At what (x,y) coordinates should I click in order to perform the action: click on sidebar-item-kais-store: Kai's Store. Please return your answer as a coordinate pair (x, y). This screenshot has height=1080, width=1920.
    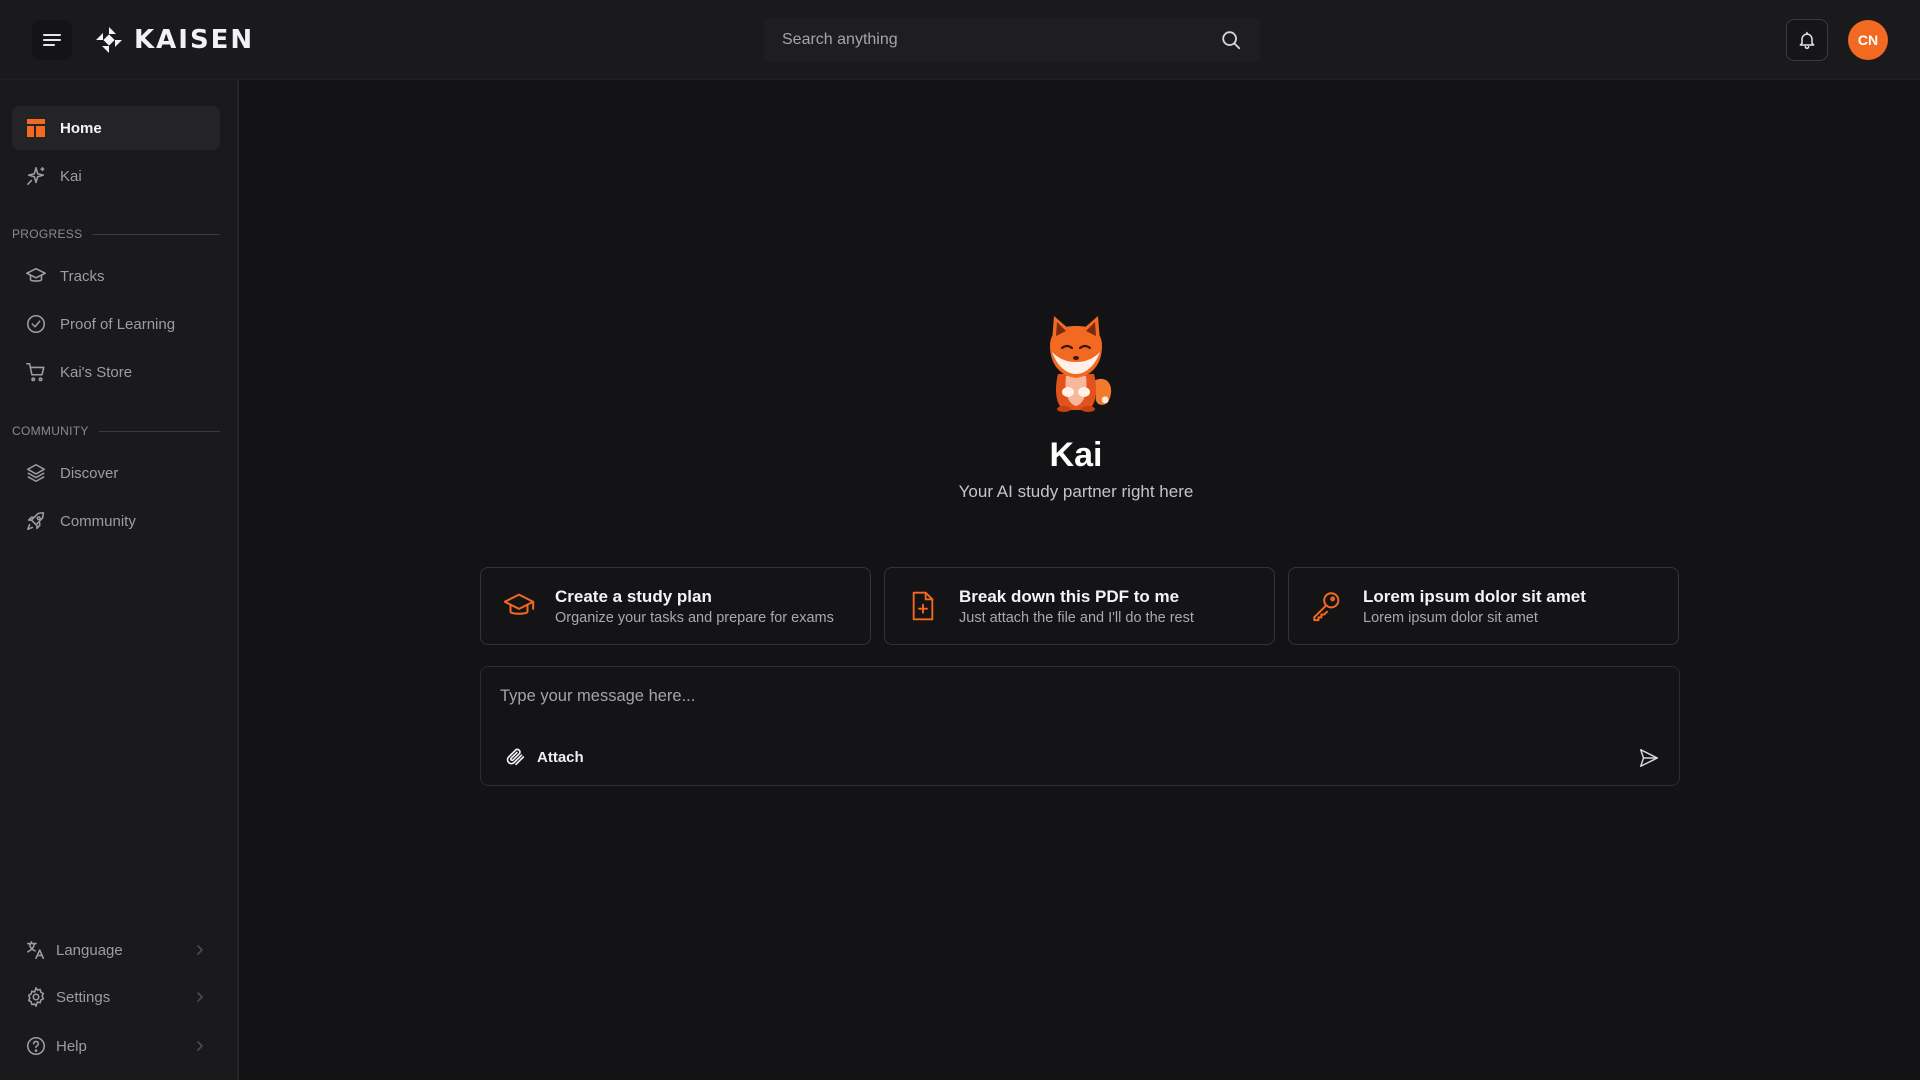
    Looking at the image, I should click on (116, 372).